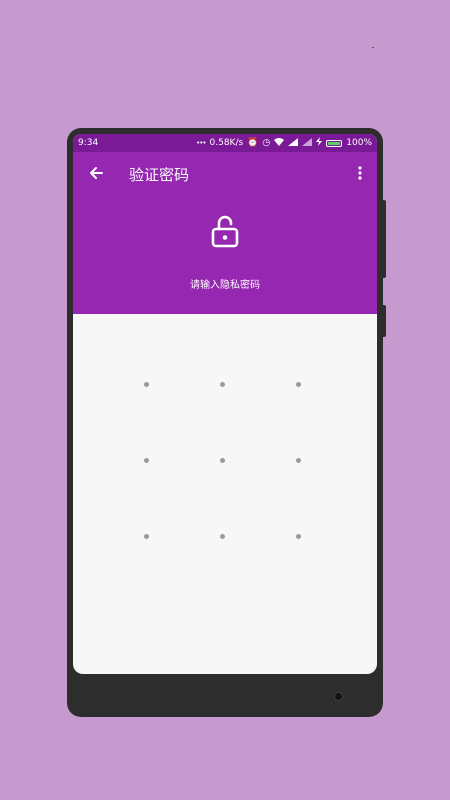  I want to click on power-button, so click(383, 321).